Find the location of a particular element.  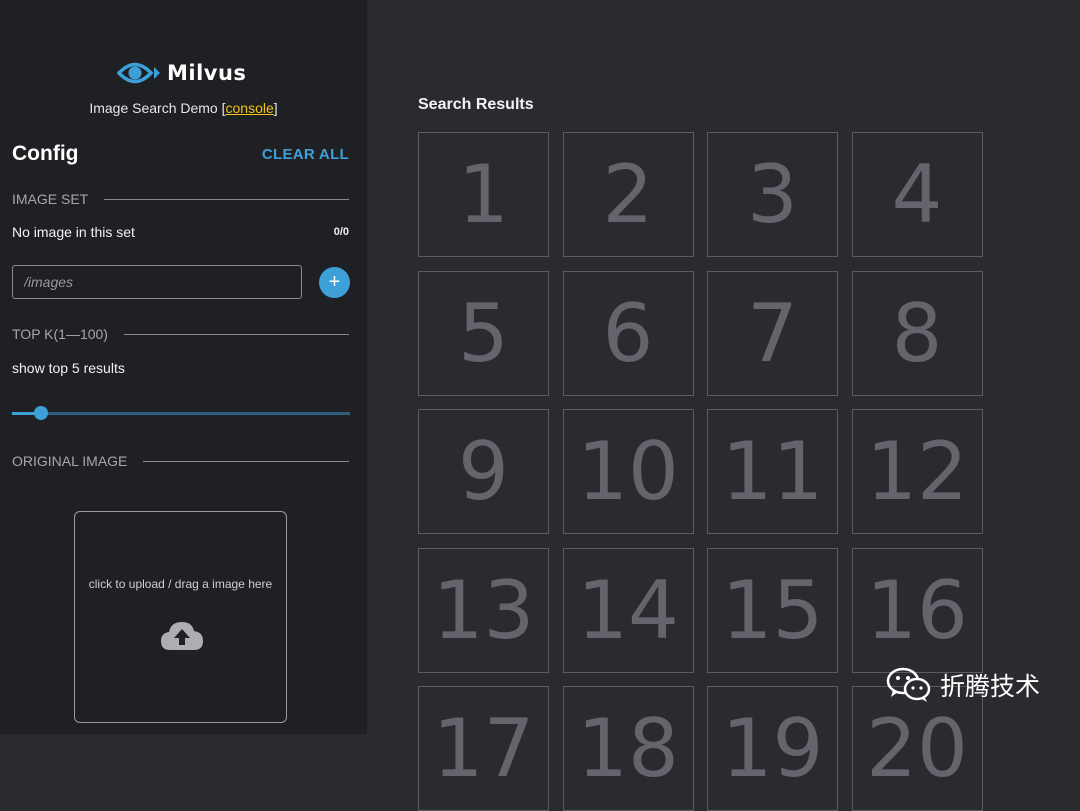

wechat-icon is located at coordinates (908, 684).